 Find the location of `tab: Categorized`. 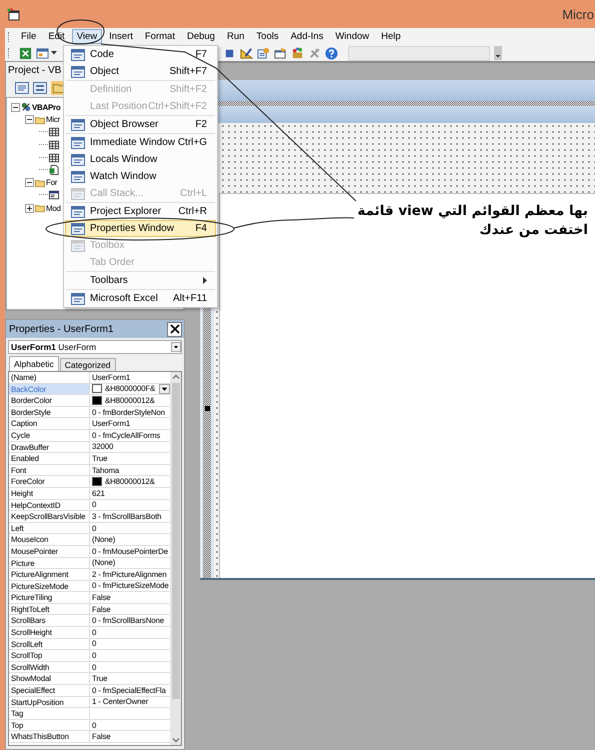

tab: Categorized is located at coordinates (88, 364).